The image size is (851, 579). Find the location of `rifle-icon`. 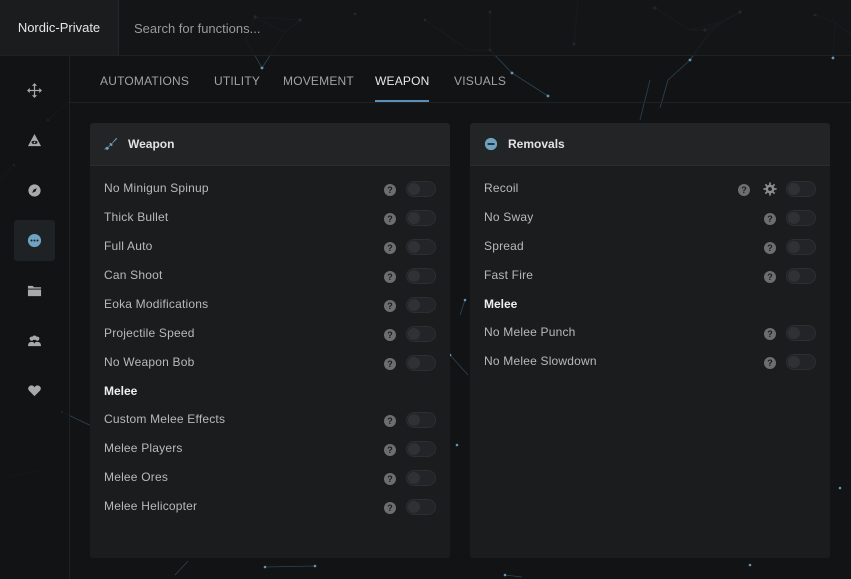

rifle-icon is located at coordinates (111, 144).